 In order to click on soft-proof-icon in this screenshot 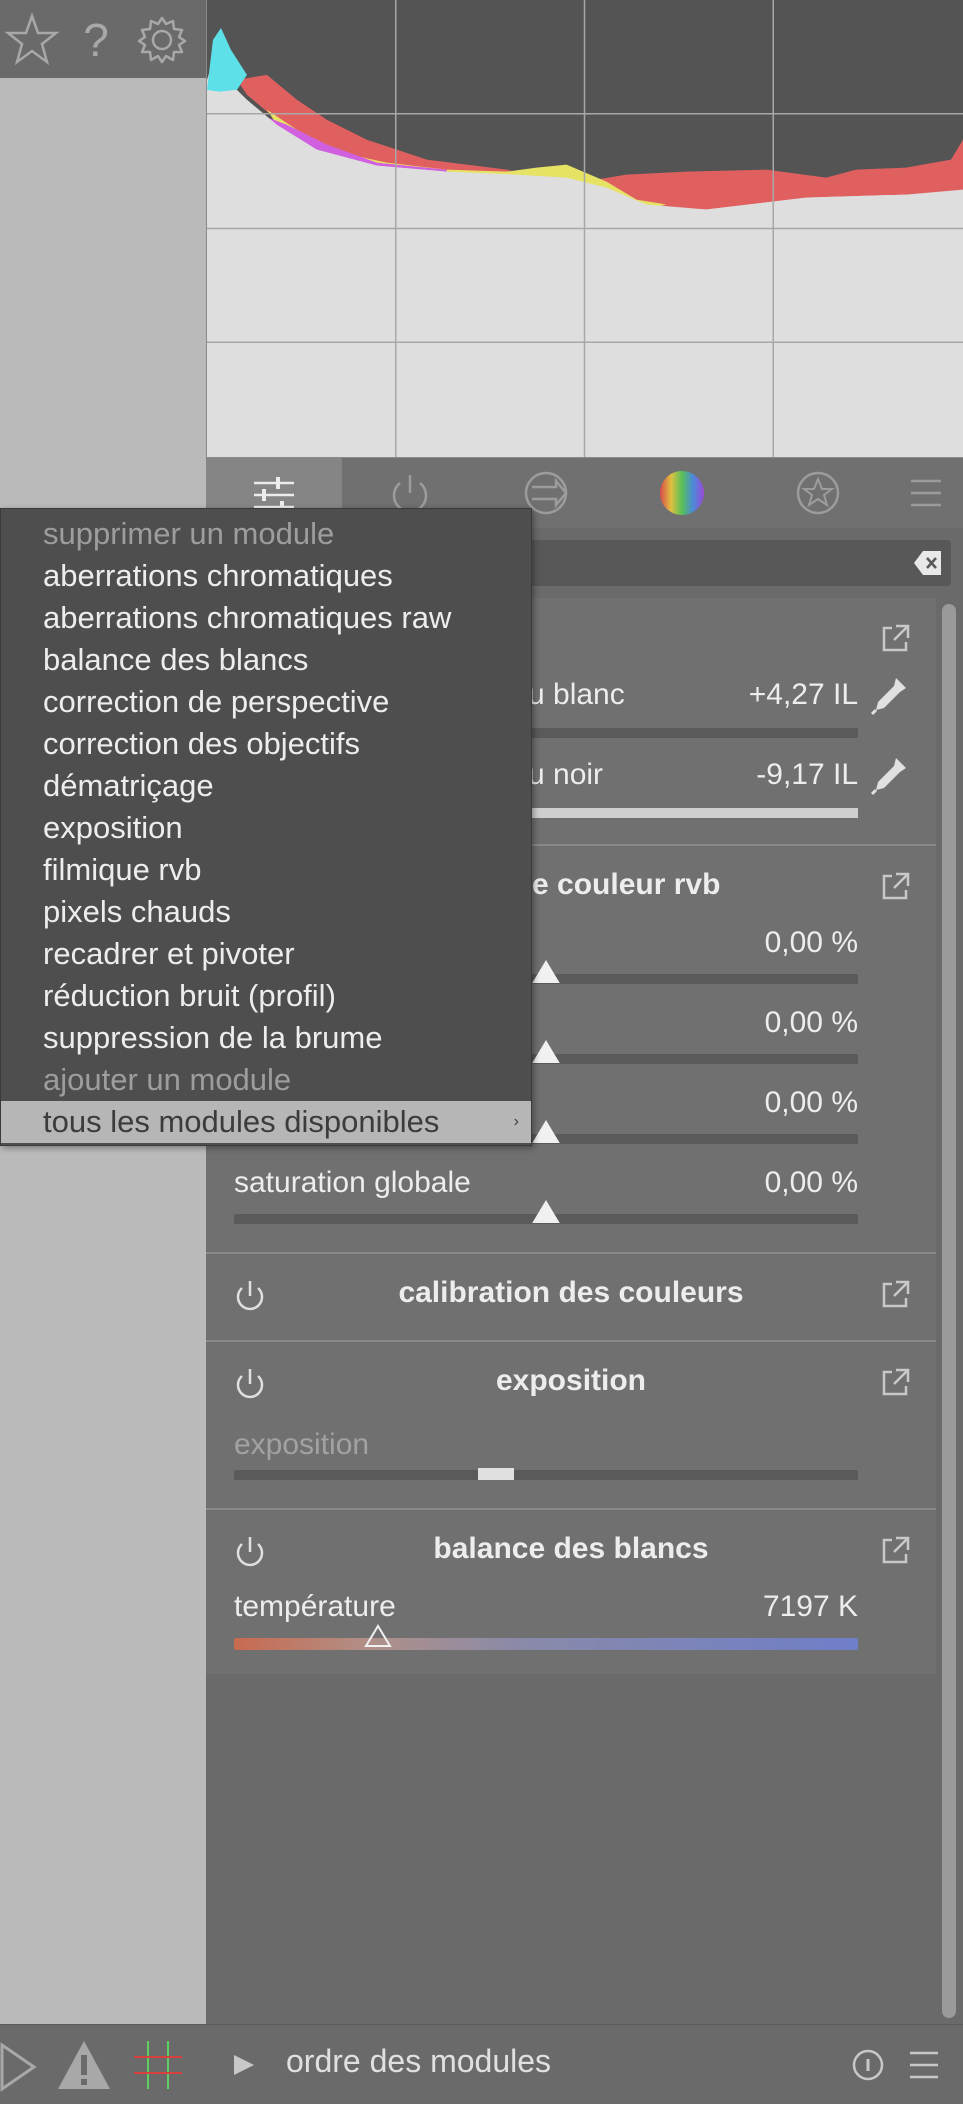, I will do `click(25, 2065)`.